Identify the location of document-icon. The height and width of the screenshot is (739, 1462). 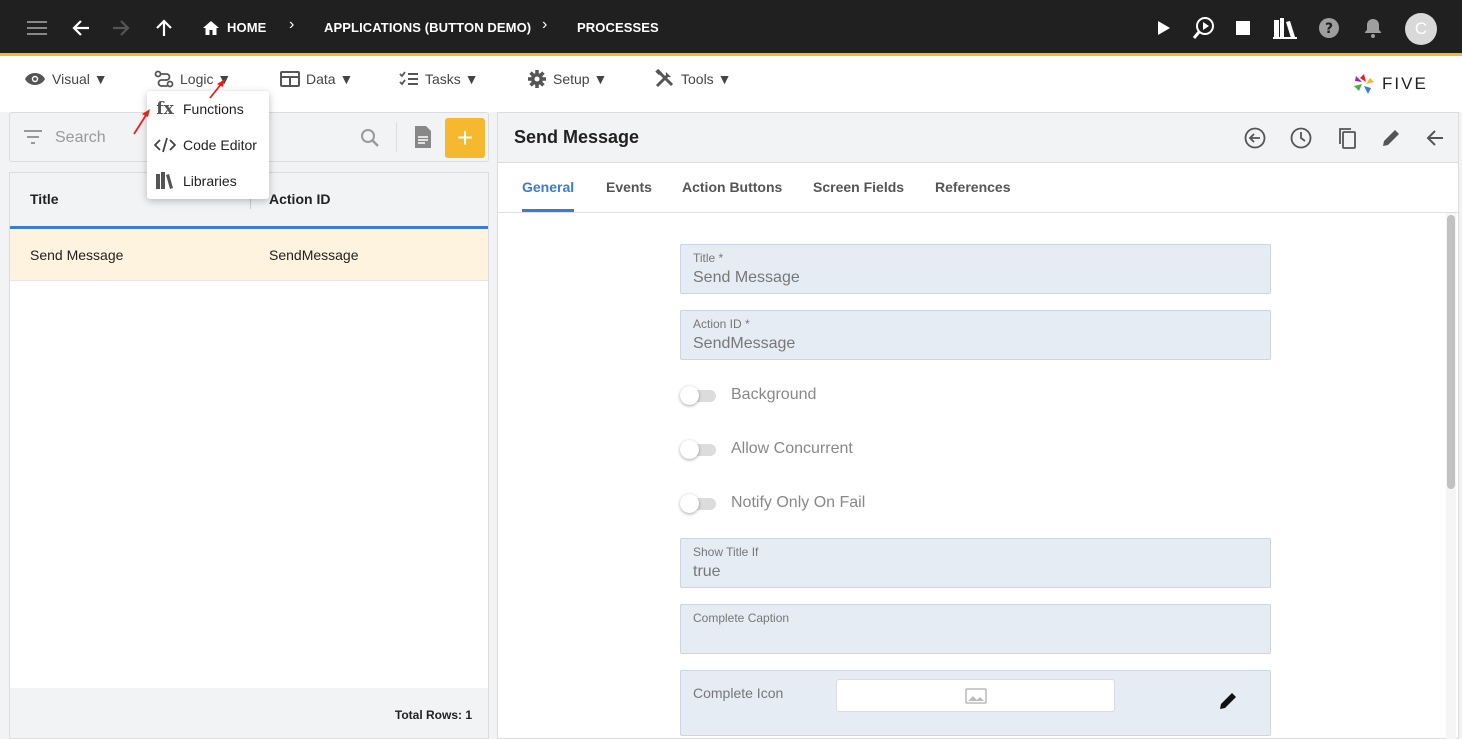
(423, 137).